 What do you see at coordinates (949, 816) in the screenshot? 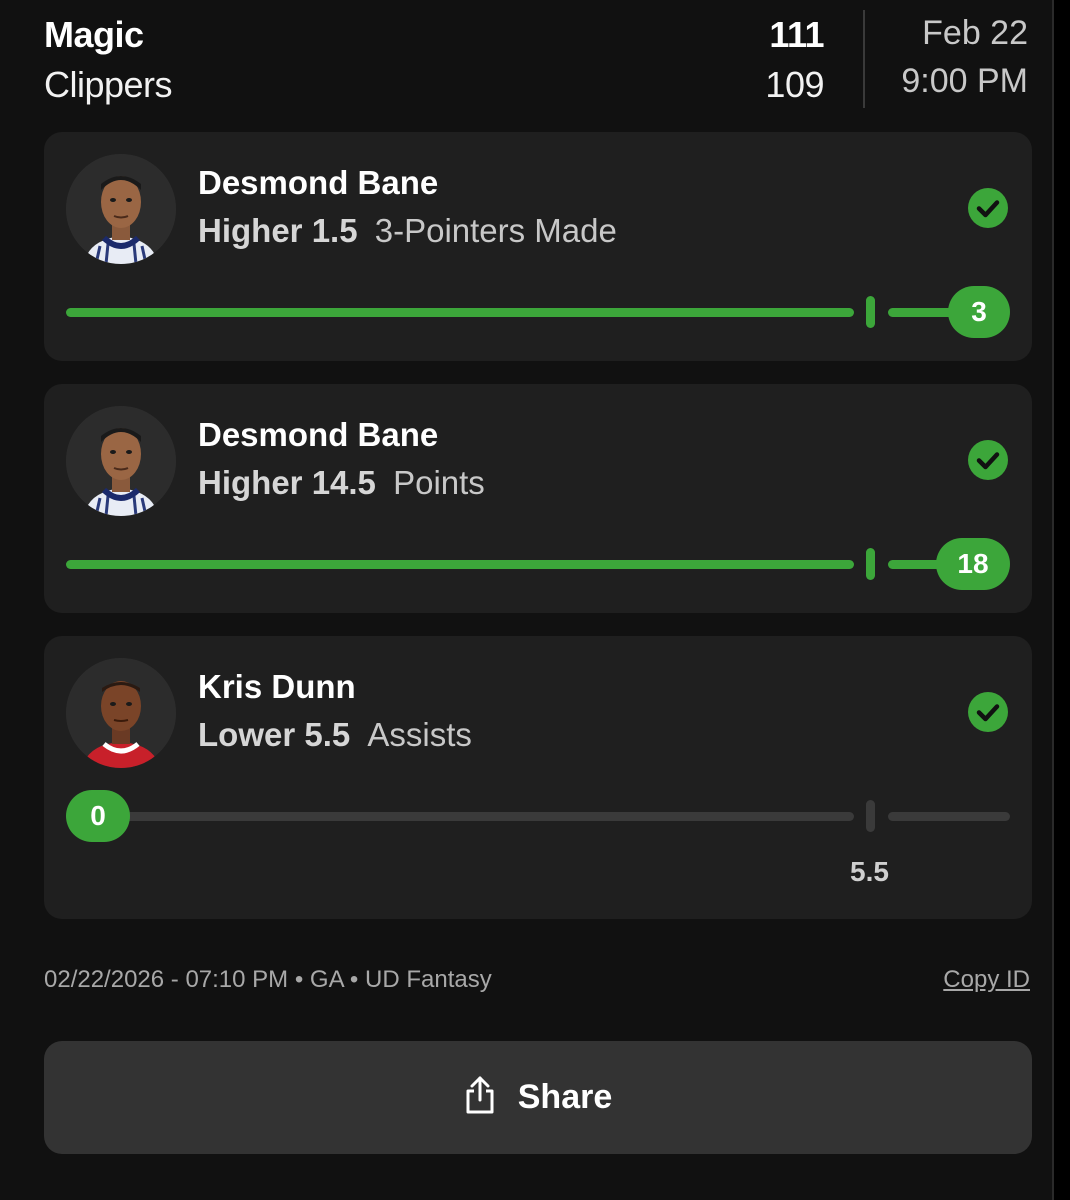
I see `progress-track-end` at bounding box center [949, 816].